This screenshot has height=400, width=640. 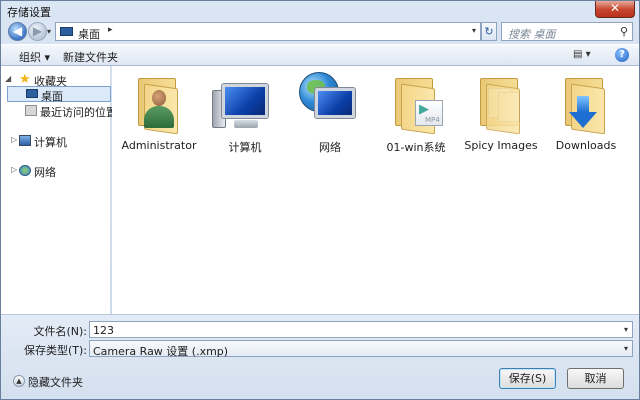 I want to click on file-item-label: 01-win系统, so click(x=416, y=147).